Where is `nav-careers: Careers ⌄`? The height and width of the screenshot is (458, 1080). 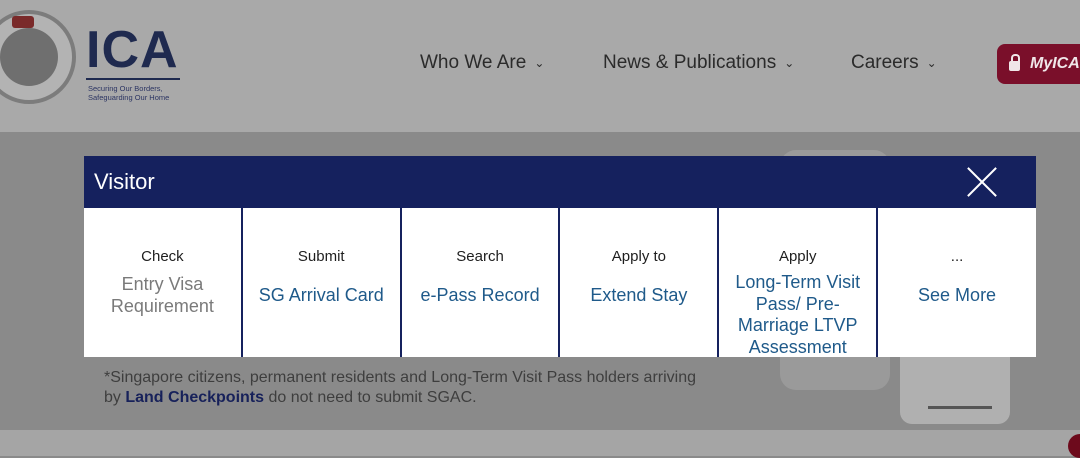 nav-careers: Careers ⌄ is located at coordinates (894, 63).